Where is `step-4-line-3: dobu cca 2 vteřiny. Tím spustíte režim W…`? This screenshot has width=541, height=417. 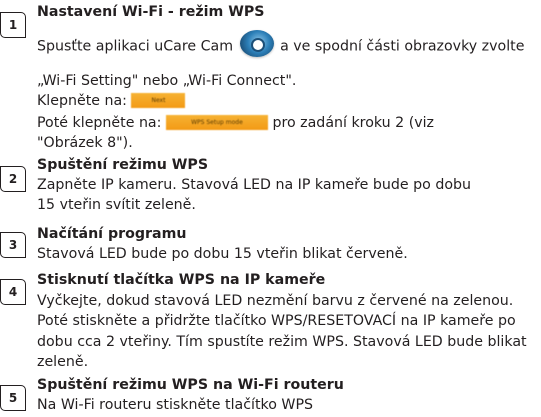
step-4-line-3: dobu cca 2 vteřiny. Tím spustíte režim W… is located at coordinates (282, 342).